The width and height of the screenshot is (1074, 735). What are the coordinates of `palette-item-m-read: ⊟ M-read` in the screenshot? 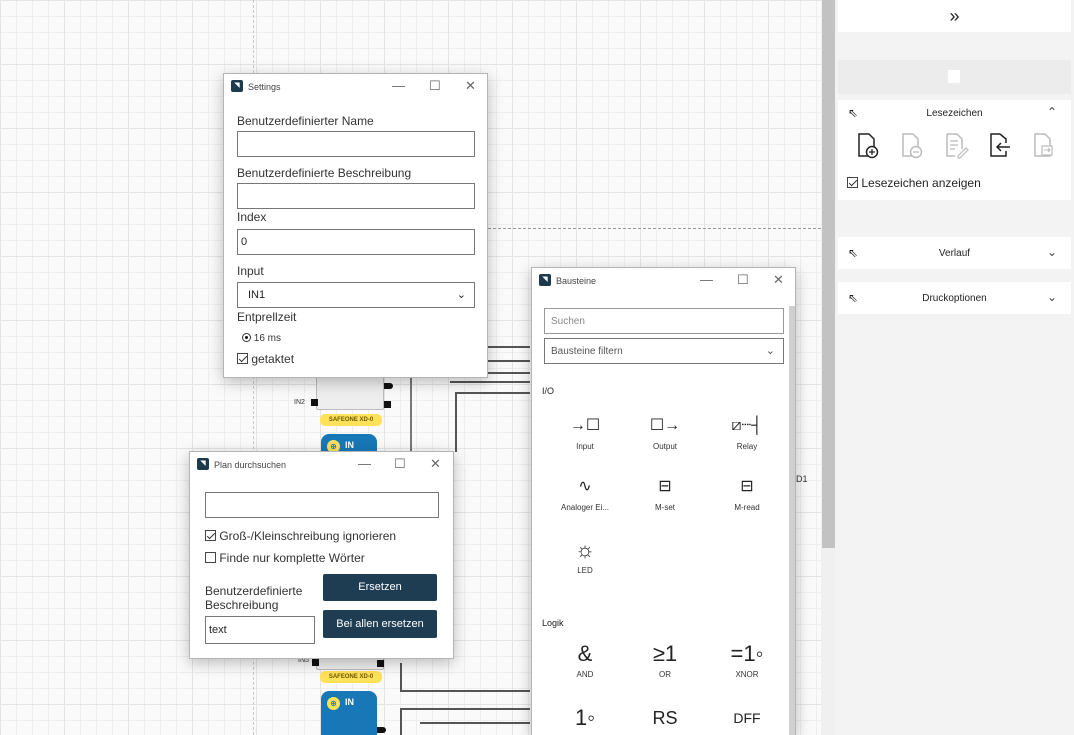 It's located at (747, 492).